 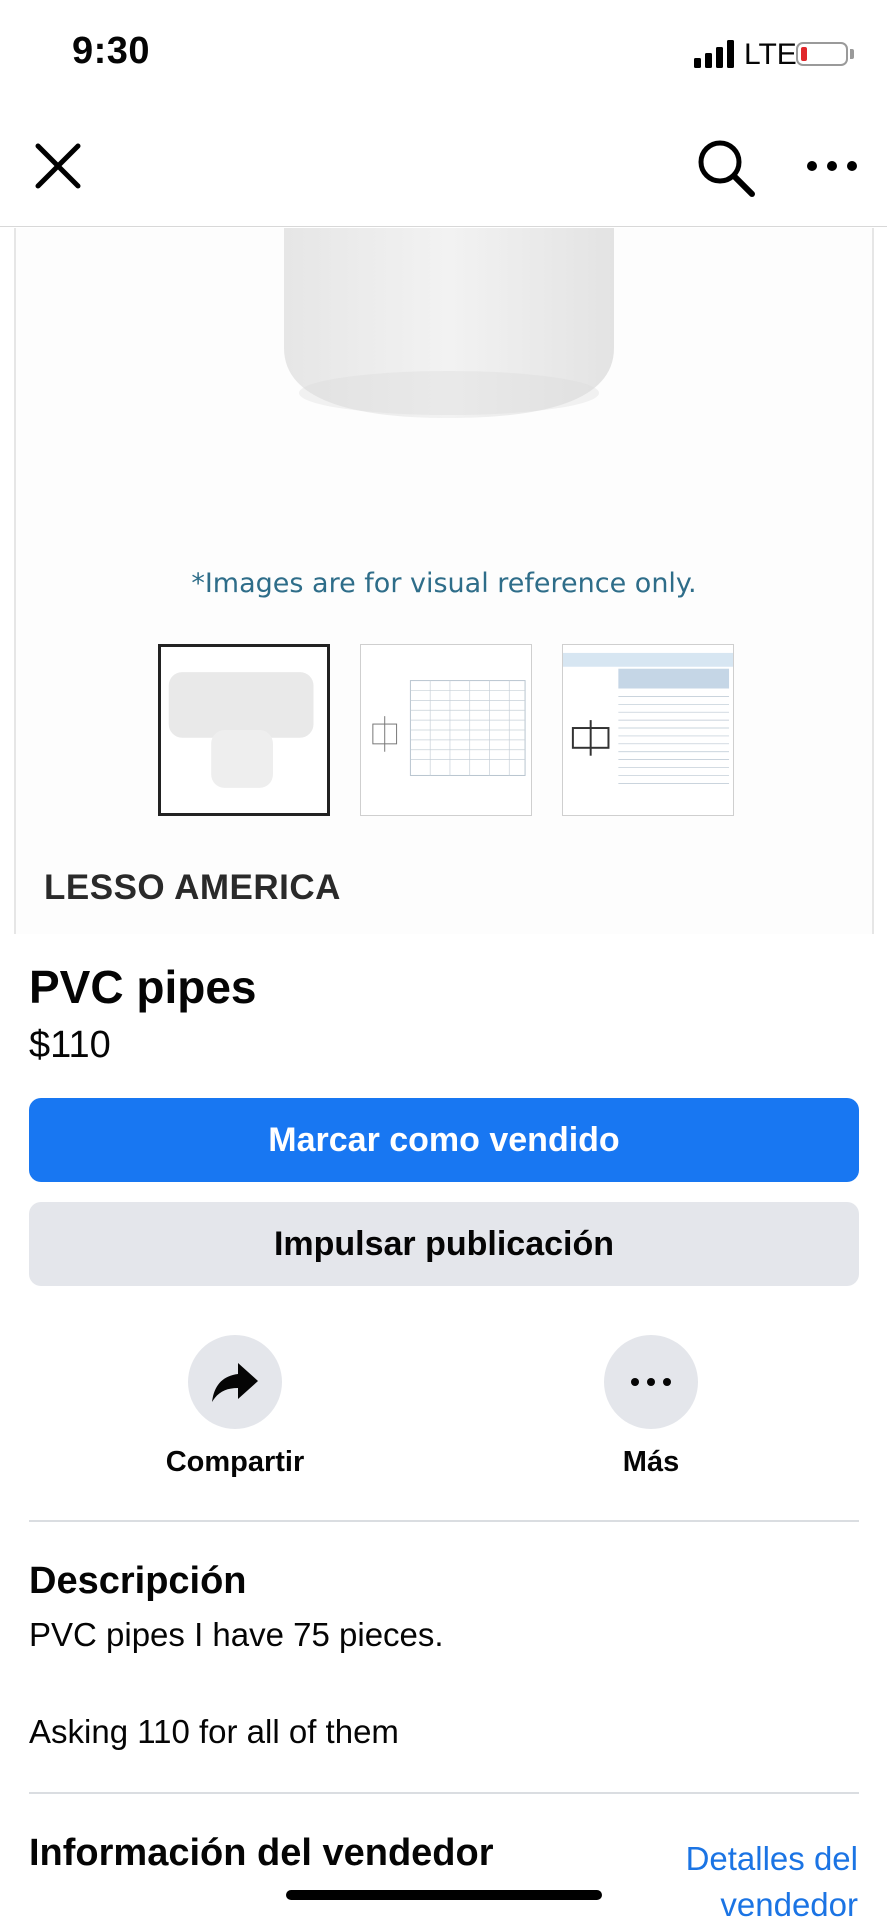 I want to click on more-actions-button, so click(x=651, y=1382).